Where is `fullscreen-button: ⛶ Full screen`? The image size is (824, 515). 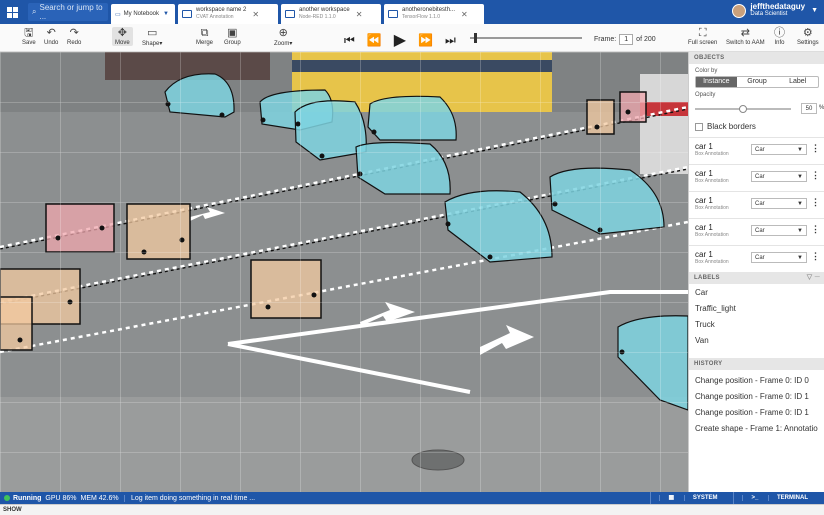 fullscreen-button: ⛶ Full screen is located at coordinates (702, 36).